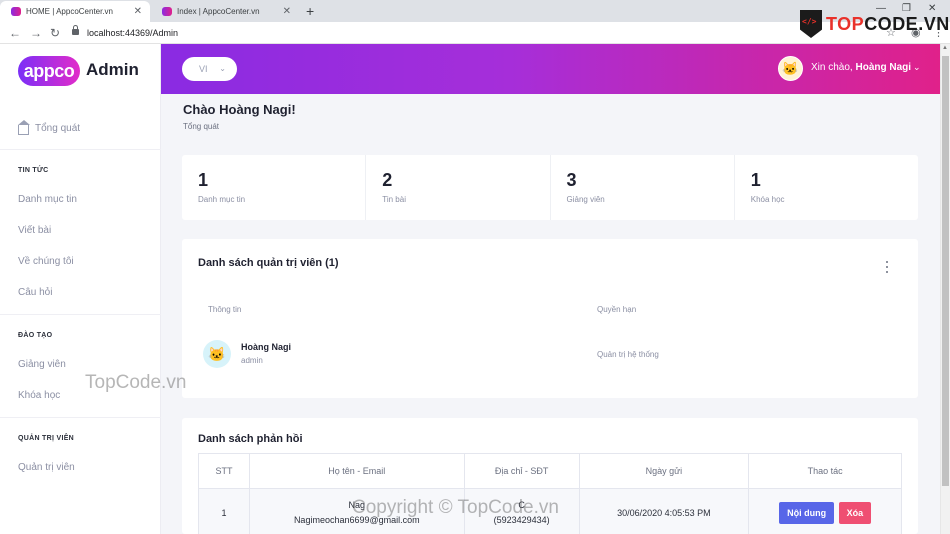 The height and width of the screenshot is (534, 950). Describe the element at coordinates (550, 69) in the screenshot. I see `topbar: VI ⌄ 🐱 Xin chào, Hoàng Nagi ⌄` at that location.